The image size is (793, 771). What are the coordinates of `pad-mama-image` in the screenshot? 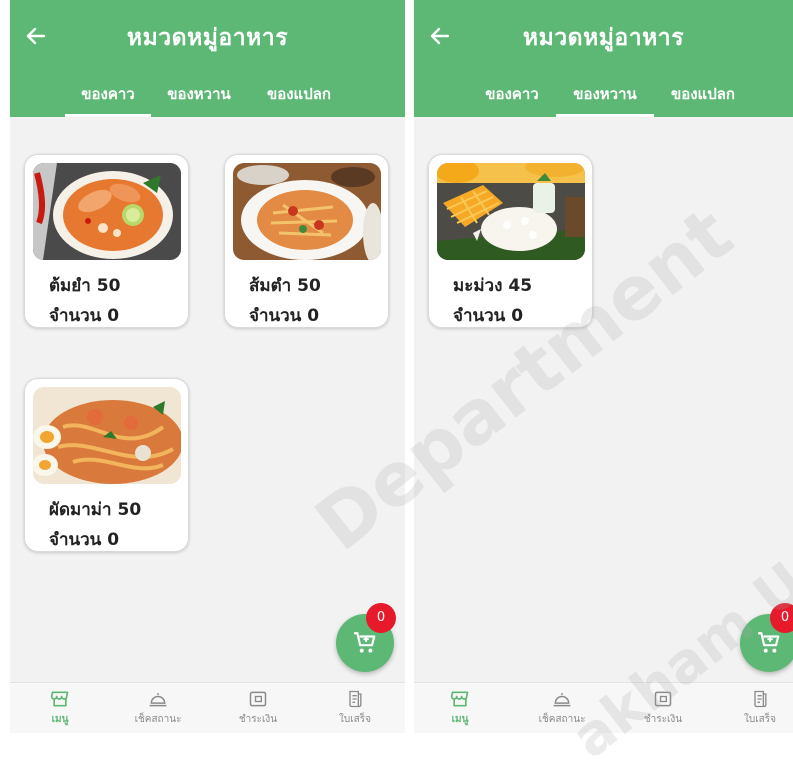 It's located at (107, 435).